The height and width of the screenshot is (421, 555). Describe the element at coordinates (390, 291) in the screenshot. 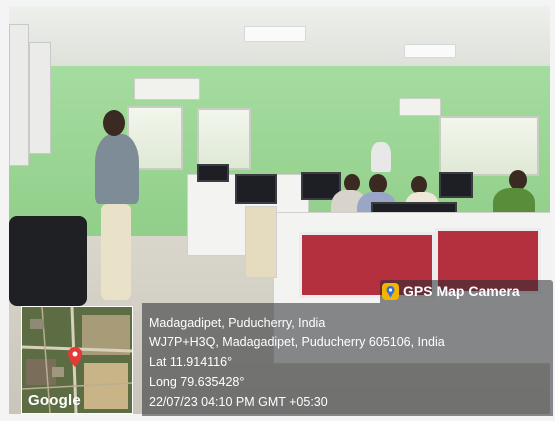

I see `map-pin-icon` at that location.